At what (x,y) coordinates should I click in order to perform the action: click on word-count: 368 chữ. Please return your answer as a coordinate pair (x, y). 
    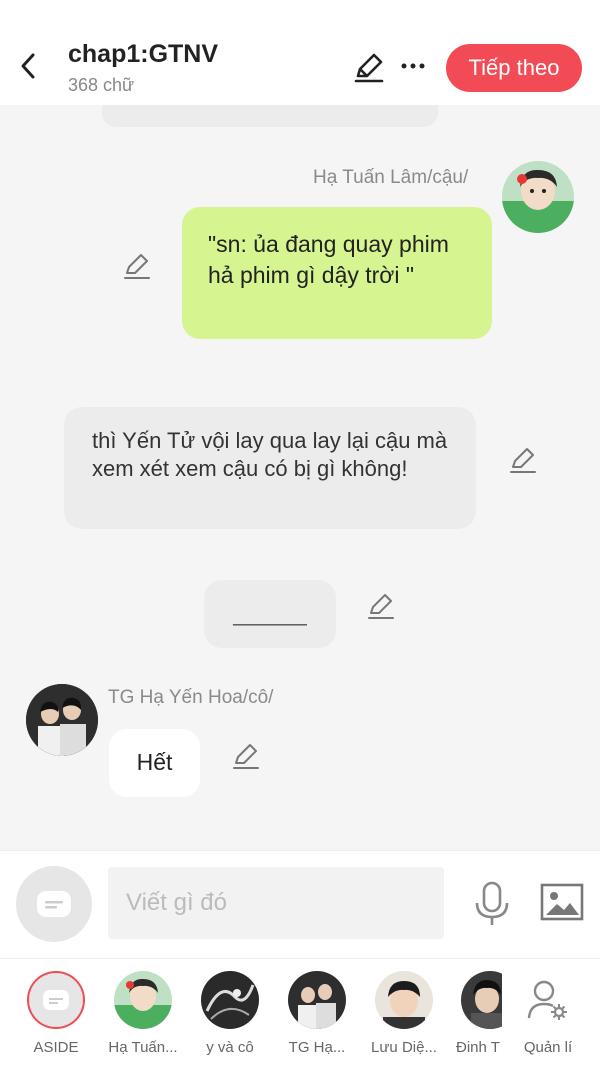
    Looking at the image, I should click on (101, 85).